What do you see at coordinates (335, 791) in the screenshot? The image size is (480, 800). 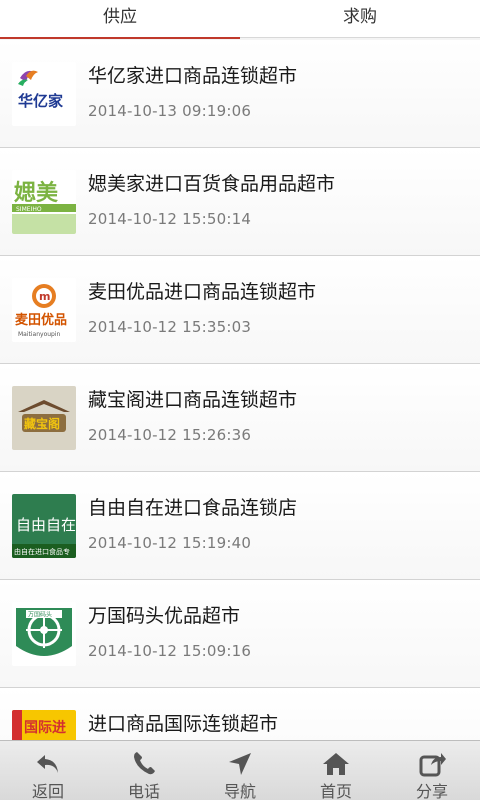 I see `home-label: 首页` at bounding box center [335, 791].